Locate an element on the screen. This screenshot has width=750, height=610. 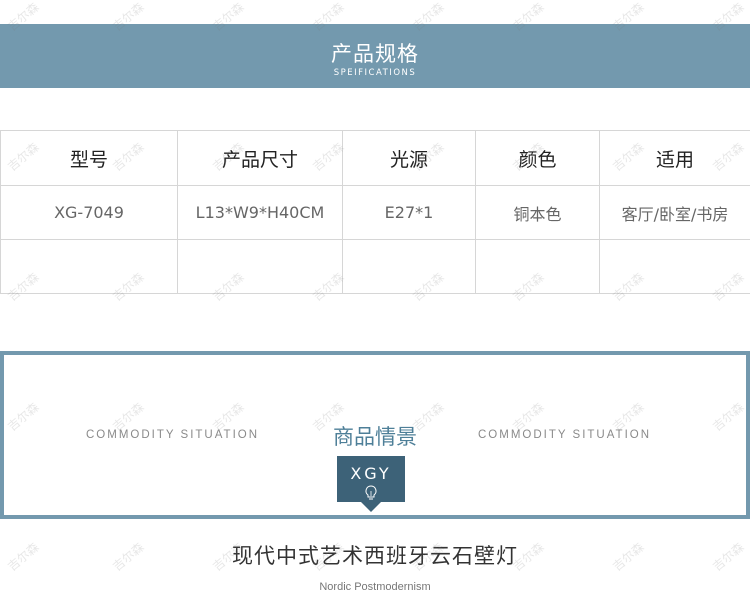
brand-badge-text: XGY is located at coordinates (371, 473).